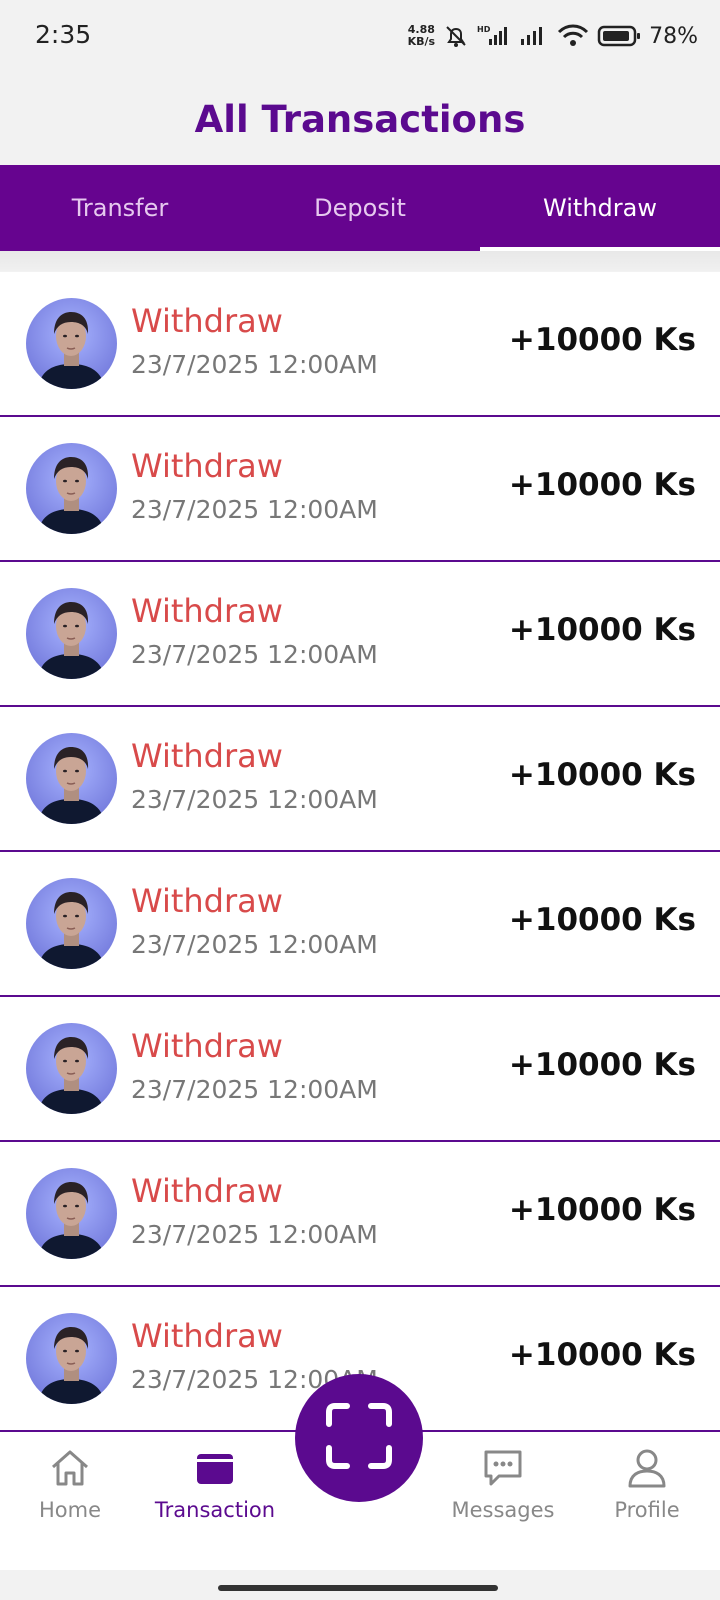  What do you see at coordinates (70, 1468) in the screenshot?
I see `home-icon` at bounding box center [70, 1468].